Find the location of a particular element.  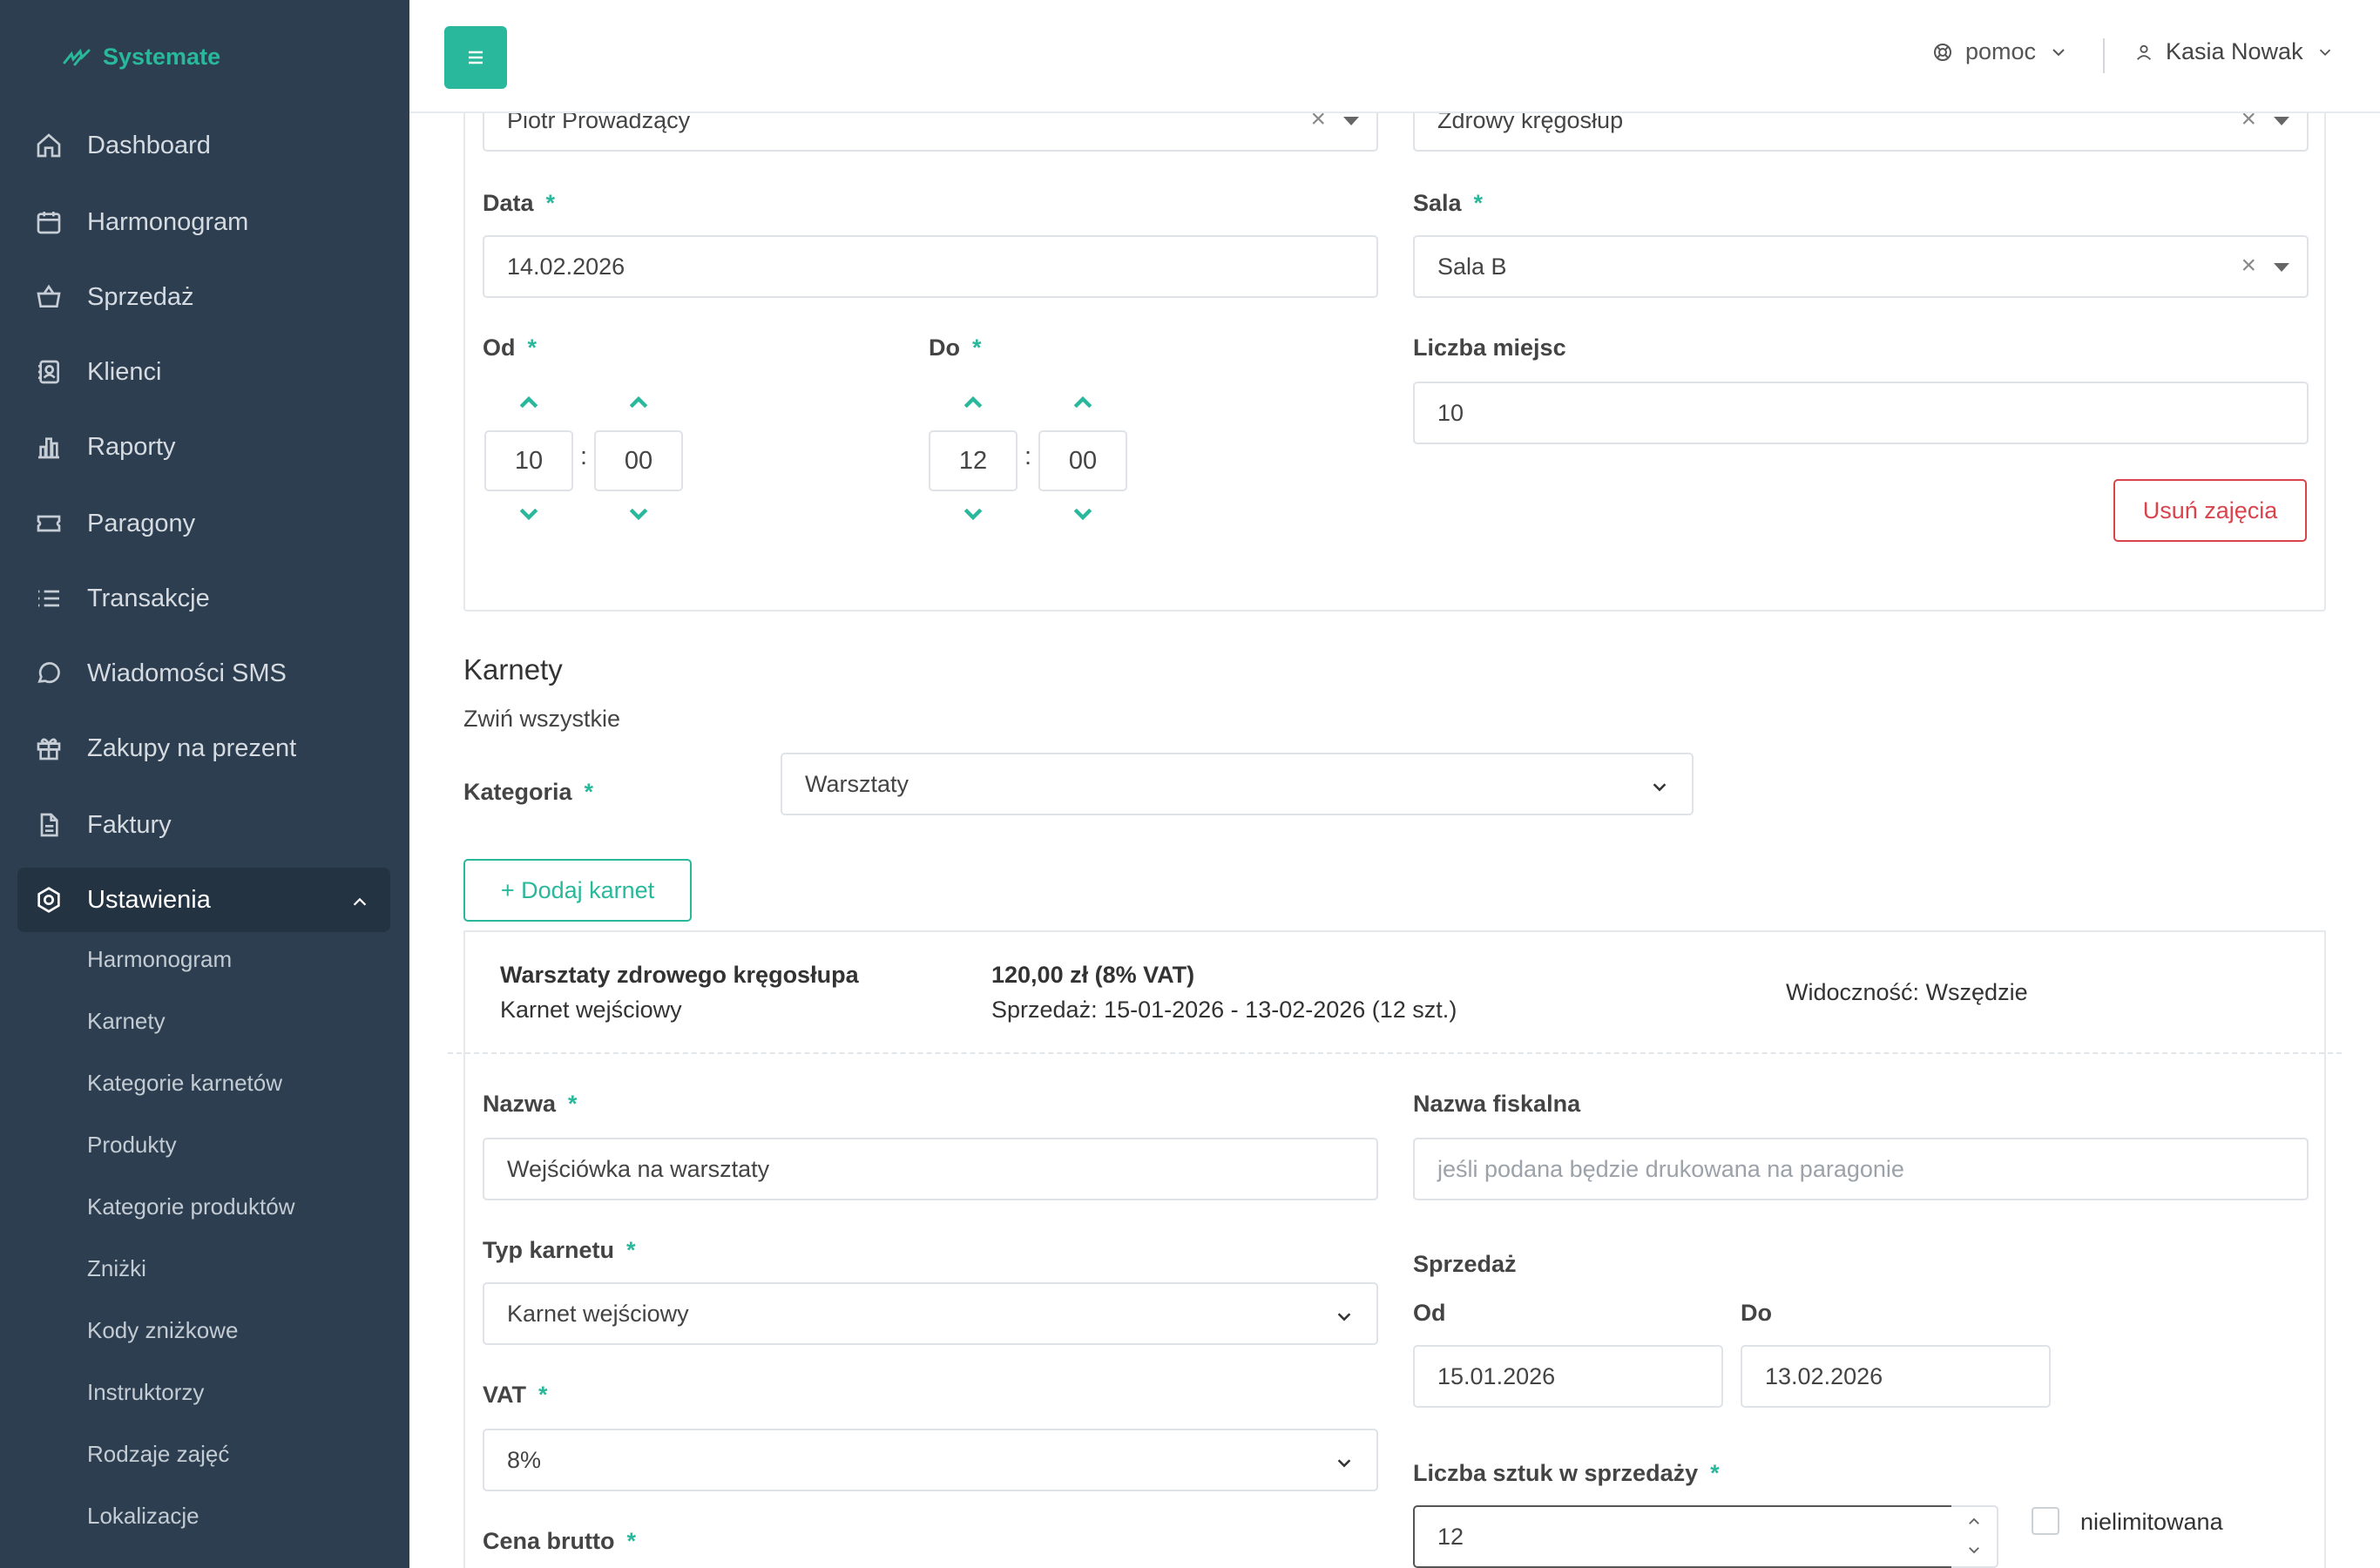

submenu-item-karnety: Karnety is located at coordinates (126, 1022).